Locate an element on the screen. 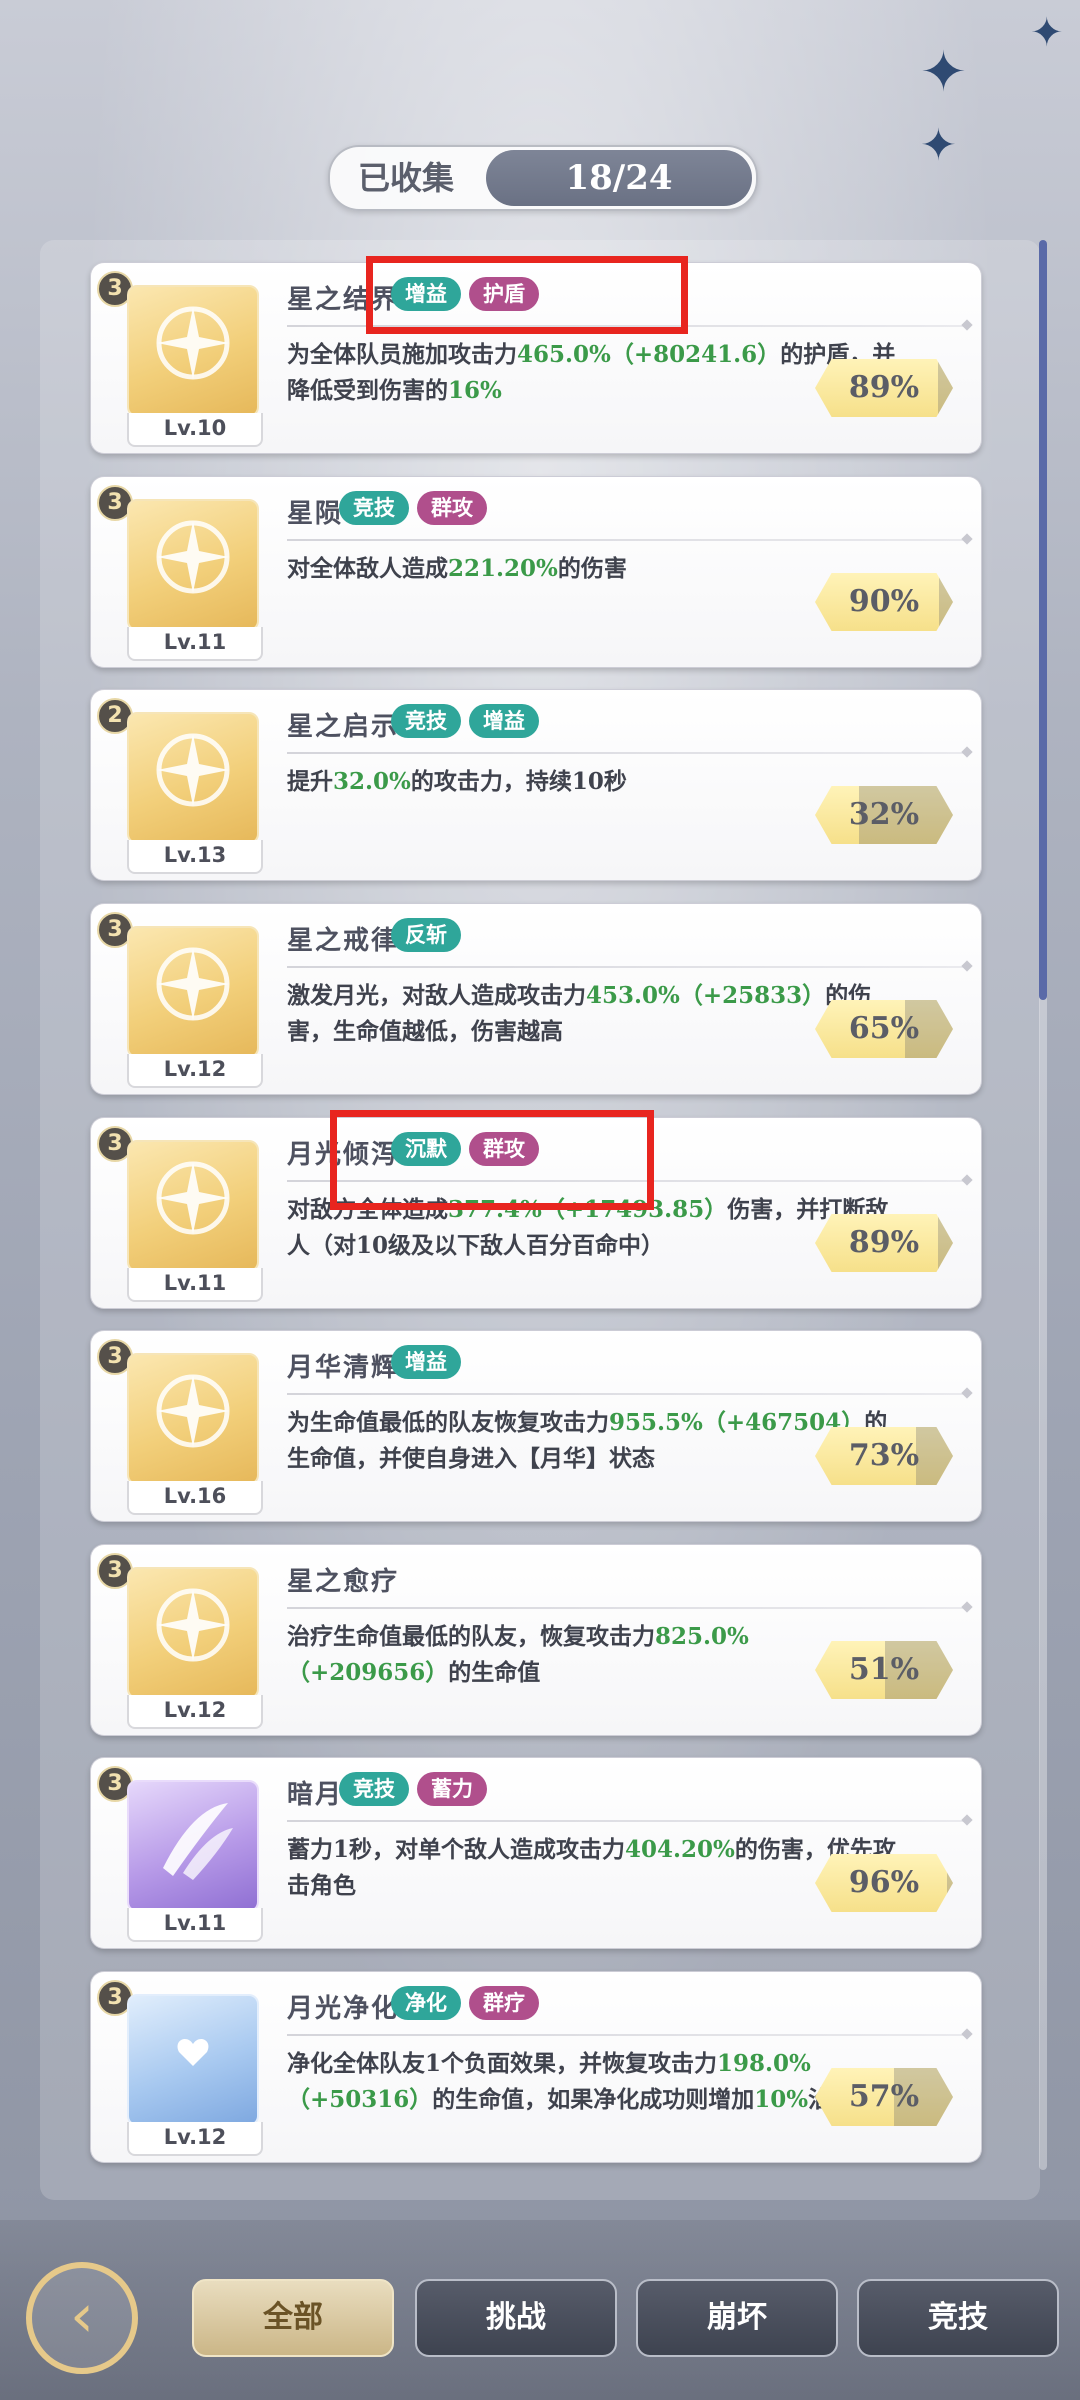  completion-percent: 90% is located at coordinates (884, 601).